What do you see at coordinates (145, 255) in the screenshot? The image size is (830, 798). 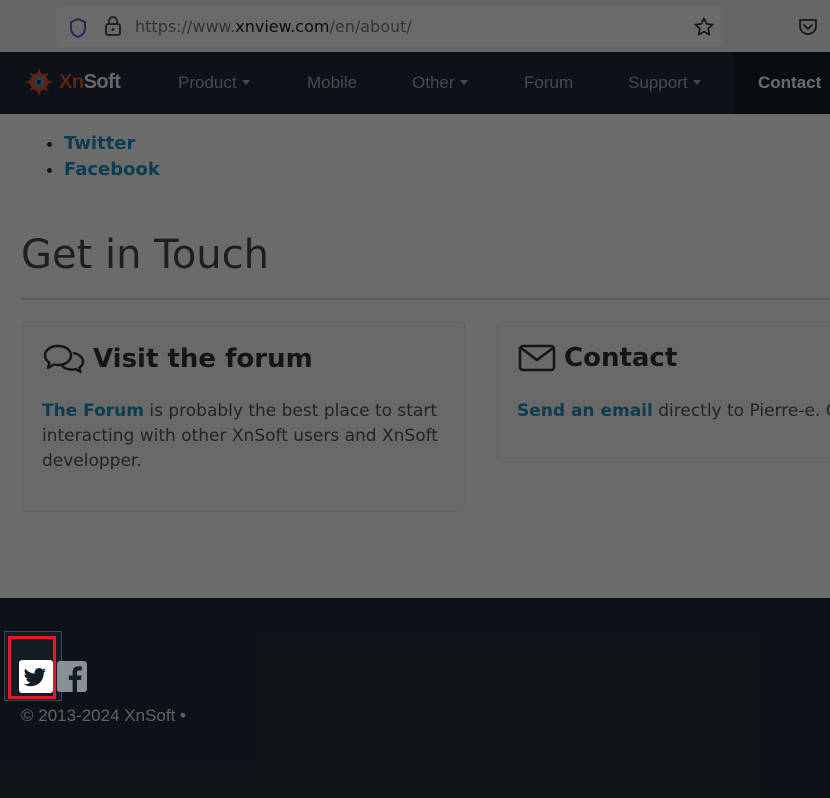 I see `section-title: Get in Touch` at bounding box center [145, 255].